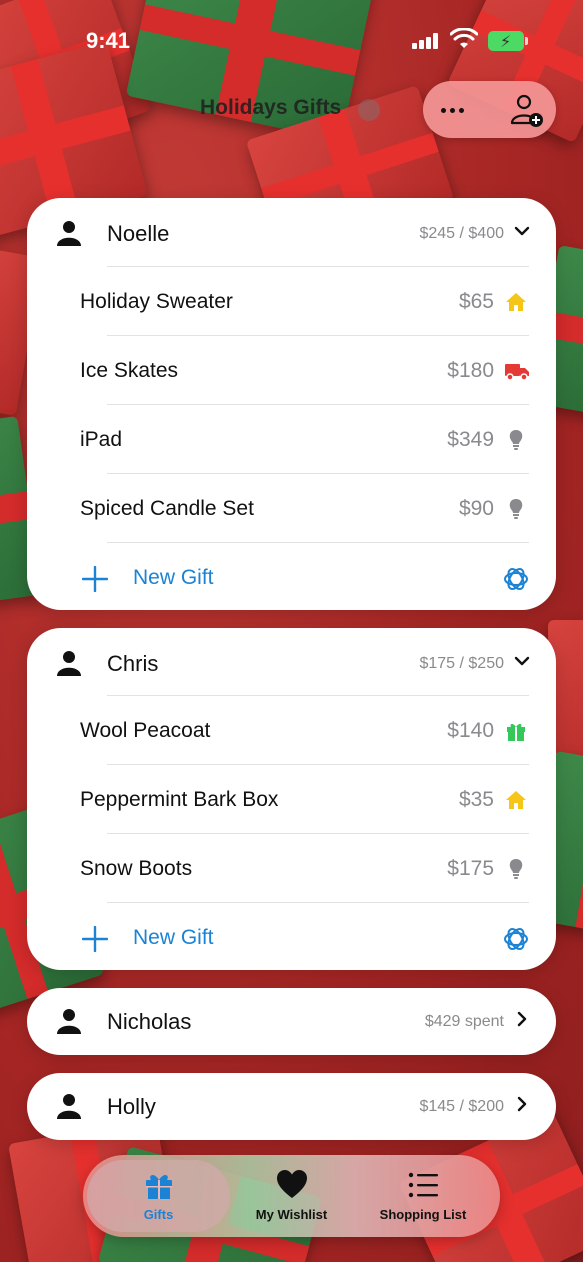 The height and width of the screenshot is (1262, 583). What do you see at coordinates (156, 301) in the screenshot?
I see `gift-name: Holiday Sweater` at bounding box center [156, 301].